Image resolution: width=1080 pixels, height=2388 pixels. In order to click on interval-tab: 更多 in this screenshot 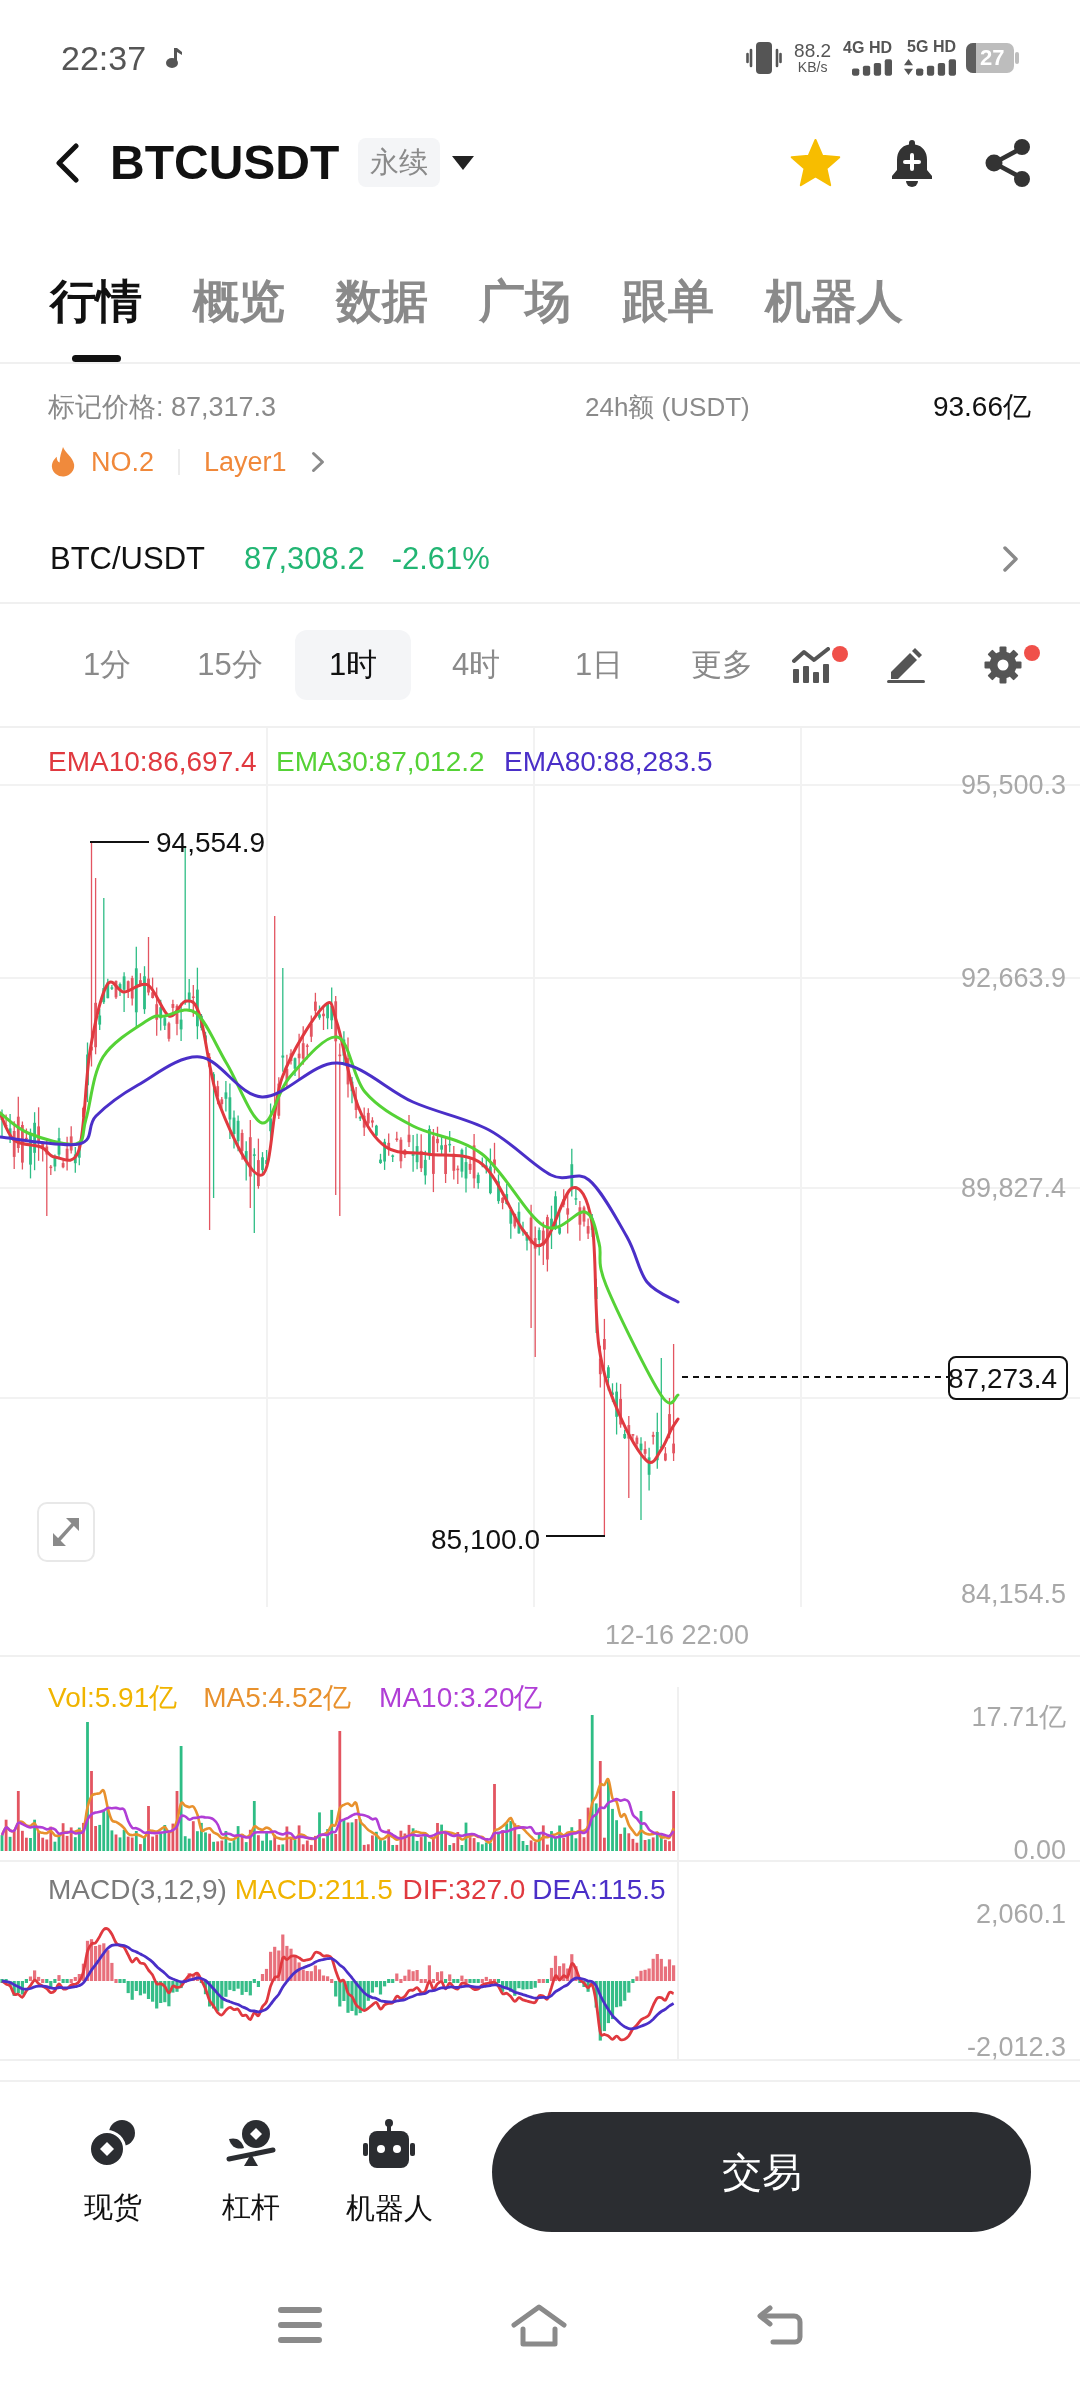, I will do `click(722, 665)`.